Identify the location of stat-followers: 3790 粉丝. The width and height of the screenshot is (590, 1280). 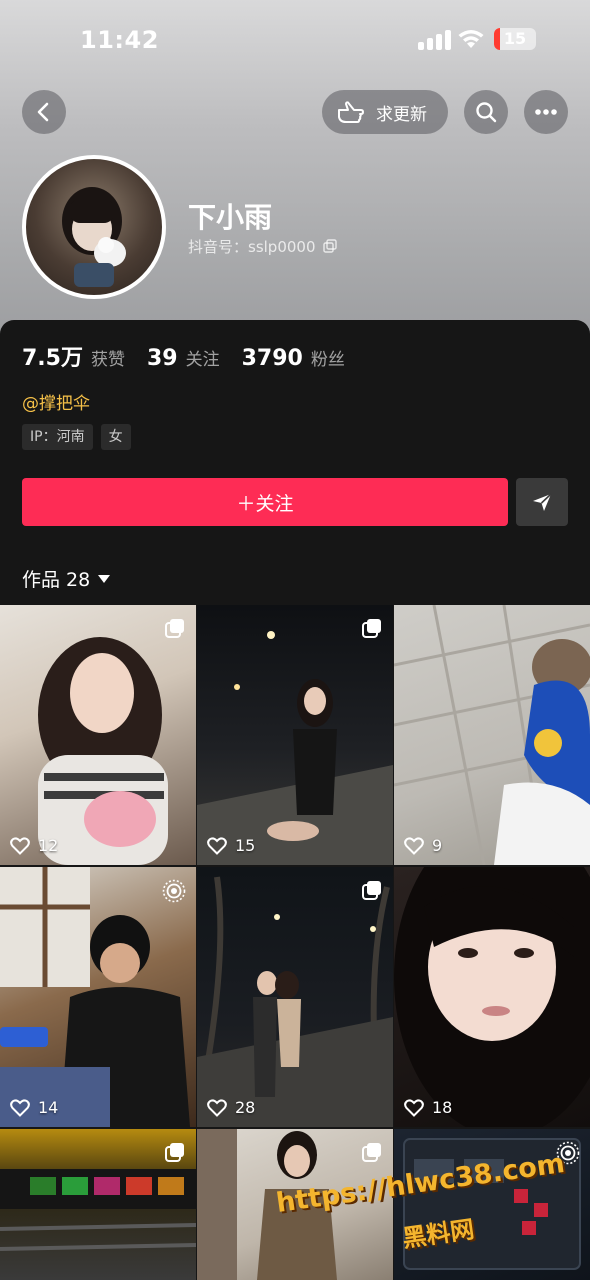
(293, 358).